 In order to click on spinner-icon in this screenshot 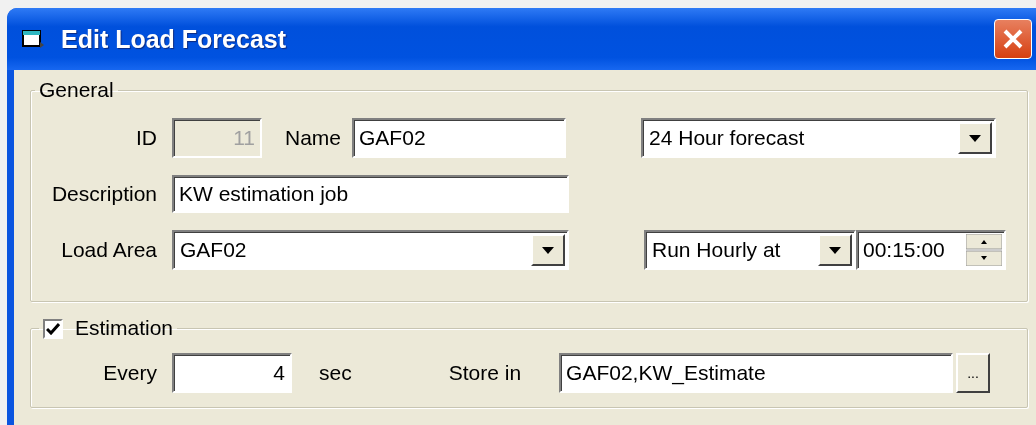, I will do `click(984, 250)`.